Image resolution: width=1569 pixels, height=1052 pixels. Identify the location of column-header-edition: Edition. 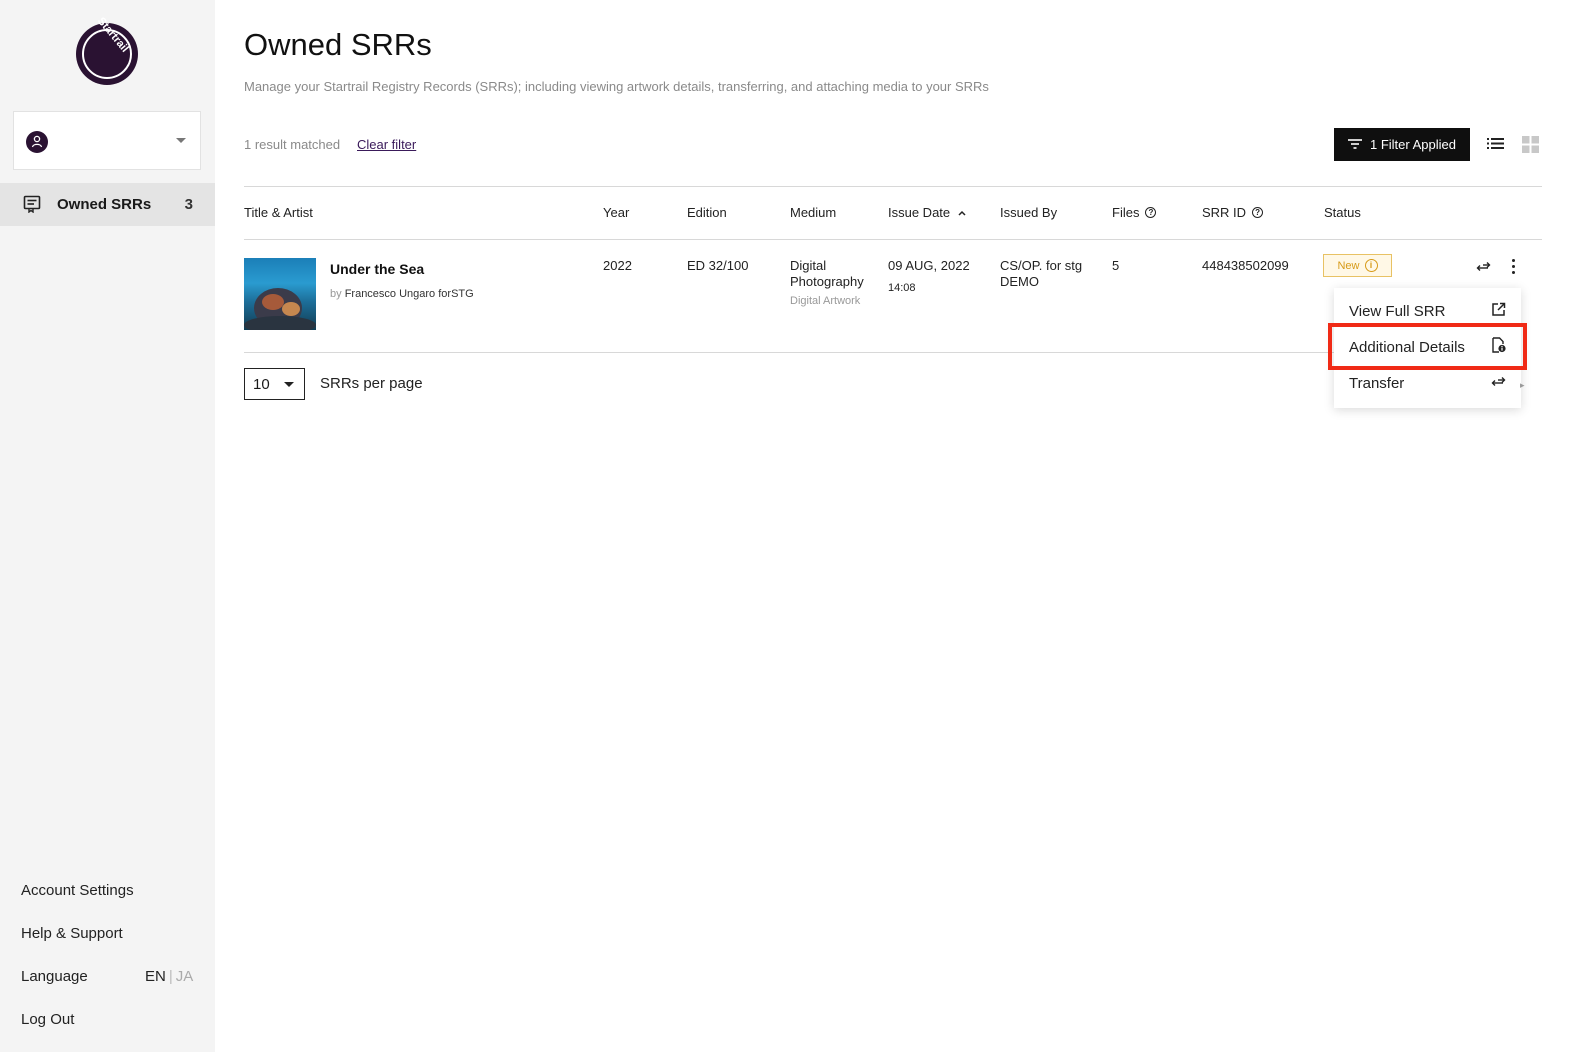
(707, 212).